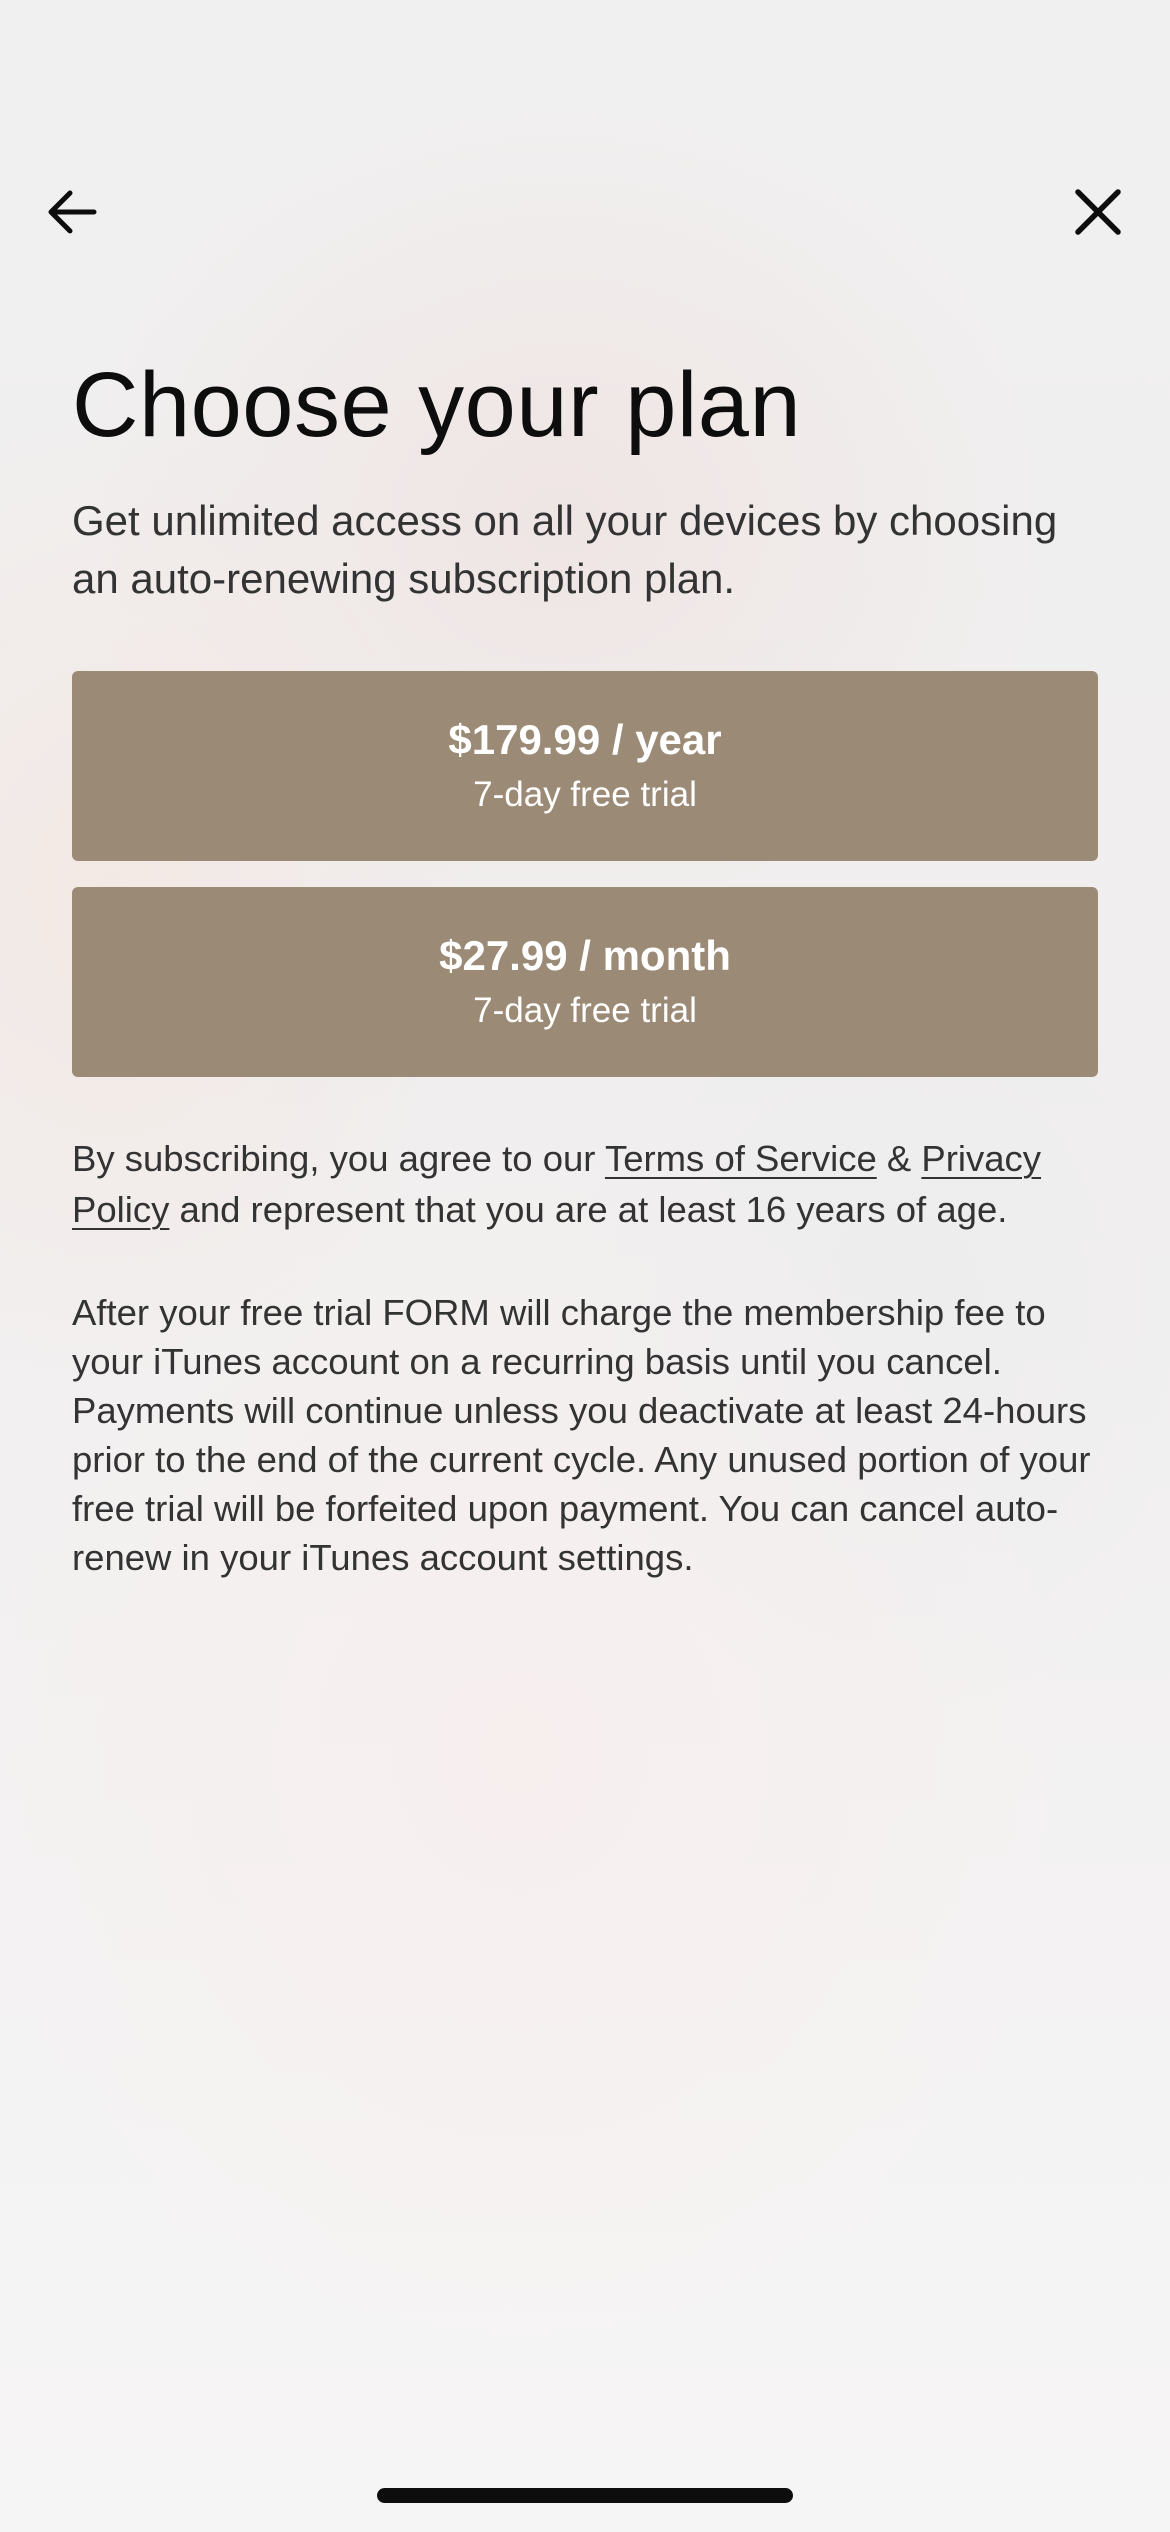  I want to click on plan-monthly-button: $27.99 / month 7-day free trial, so click(585, 982).